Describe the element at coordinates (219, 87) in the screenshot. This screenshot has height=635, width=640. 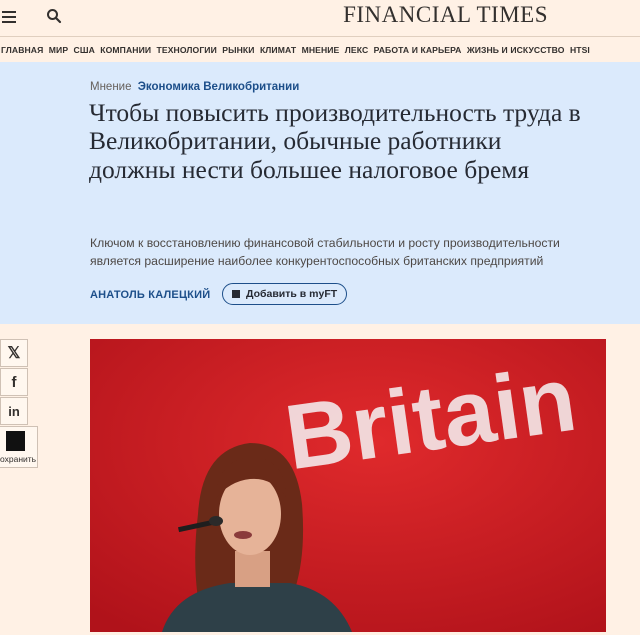
I see `kicker-topic-link: Экономика Великобритании` at that location.